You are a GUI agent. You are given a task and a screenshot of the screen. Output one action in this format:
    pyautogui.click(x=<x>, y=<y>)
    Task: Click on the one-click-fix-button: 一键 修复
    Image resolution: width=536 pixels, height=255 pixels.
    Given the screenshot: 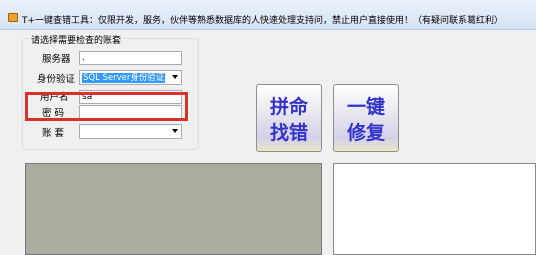 What is the action you would take?
    pyautogui.click(x=366, y=118)
    